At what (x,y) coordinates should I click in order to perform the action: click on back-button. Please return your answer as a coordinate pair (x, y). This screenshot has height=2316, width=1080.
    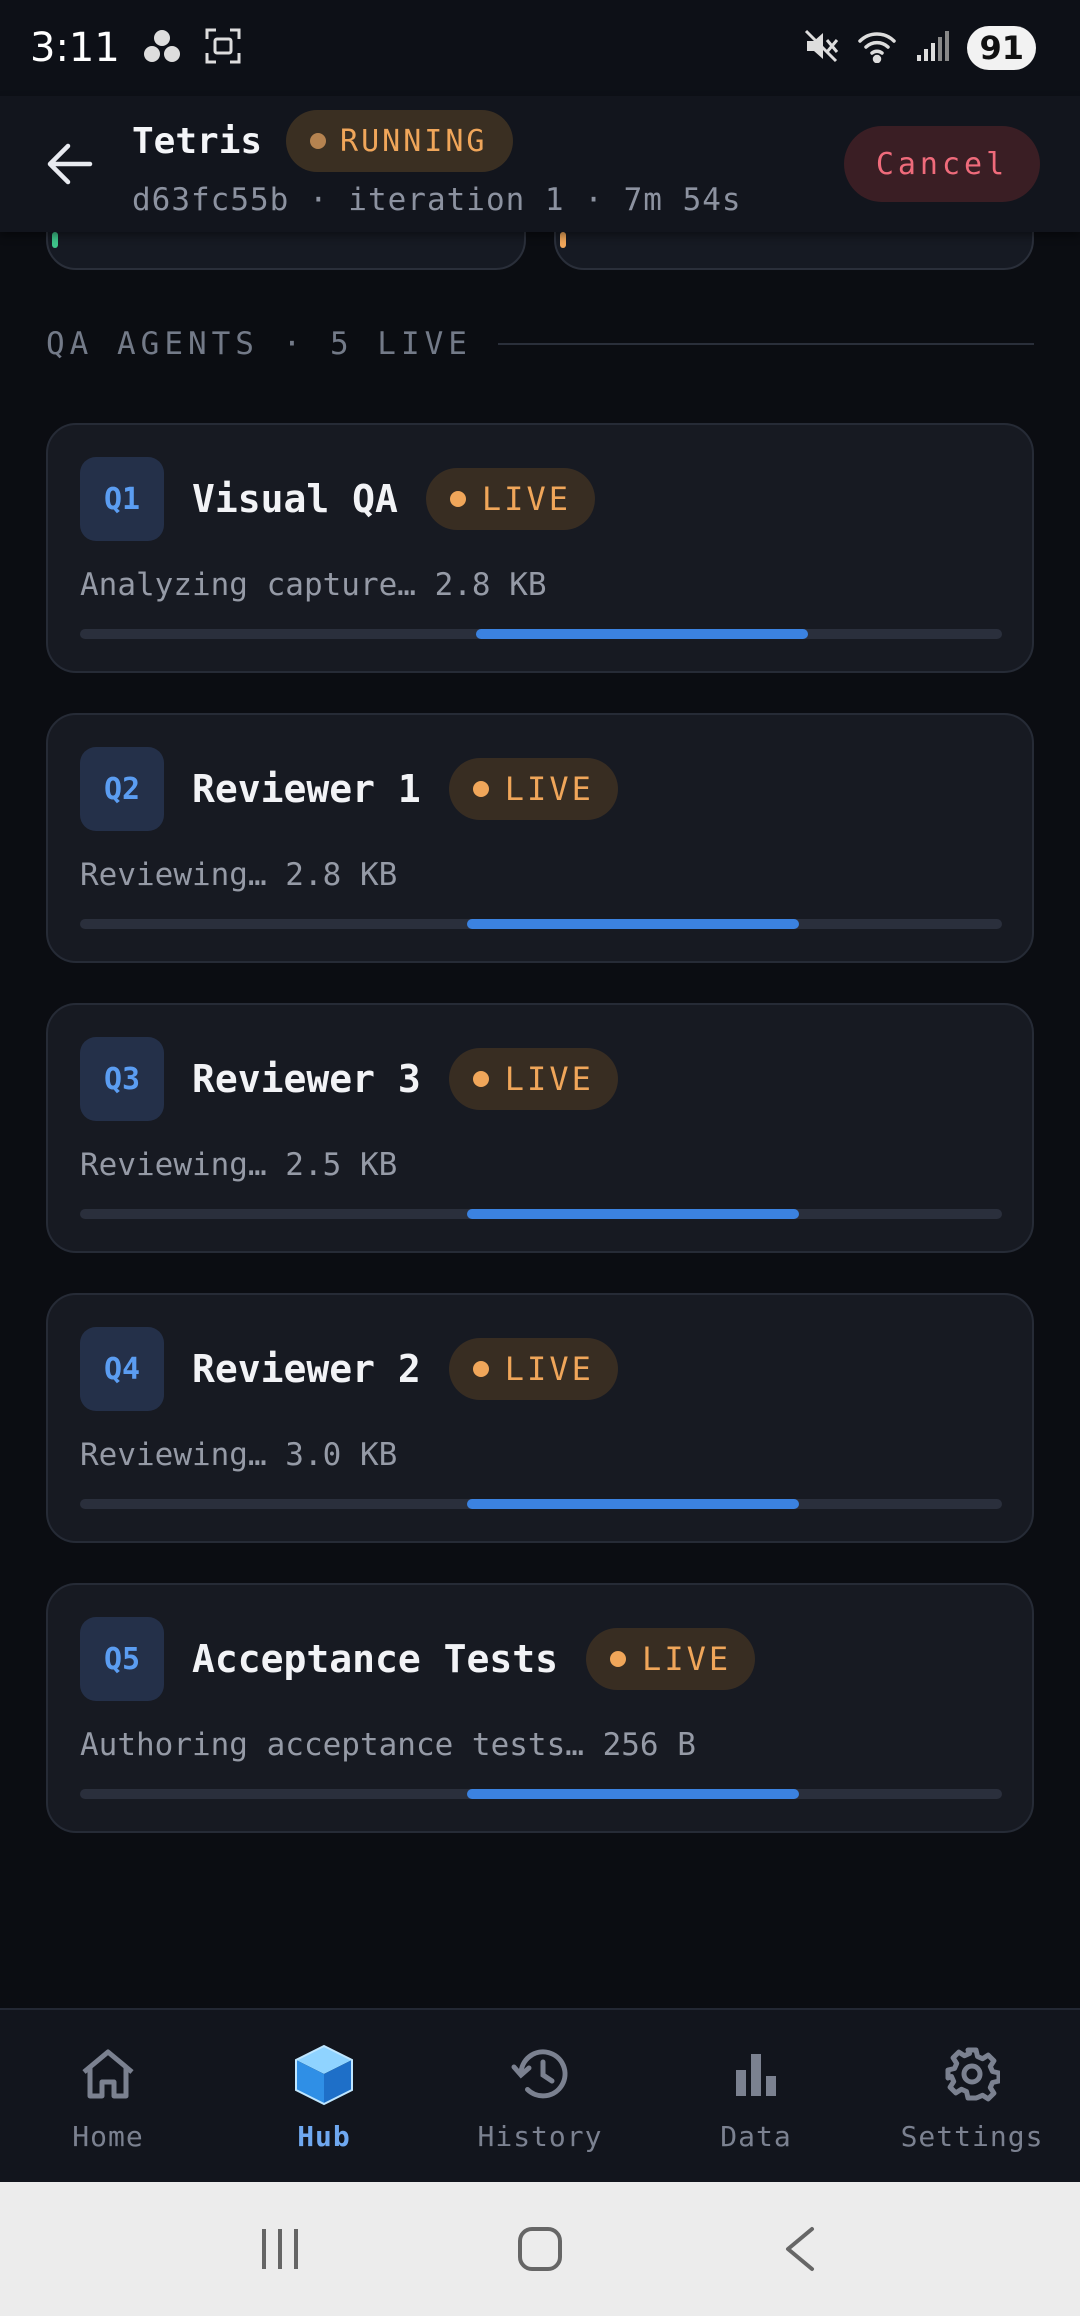
    Looking at the image, I should click on (70, 164).